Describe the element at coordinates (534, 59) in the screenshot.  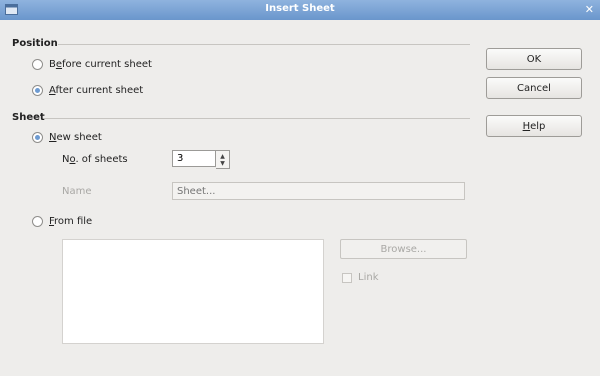
I see `ok-button: OK` at that location.